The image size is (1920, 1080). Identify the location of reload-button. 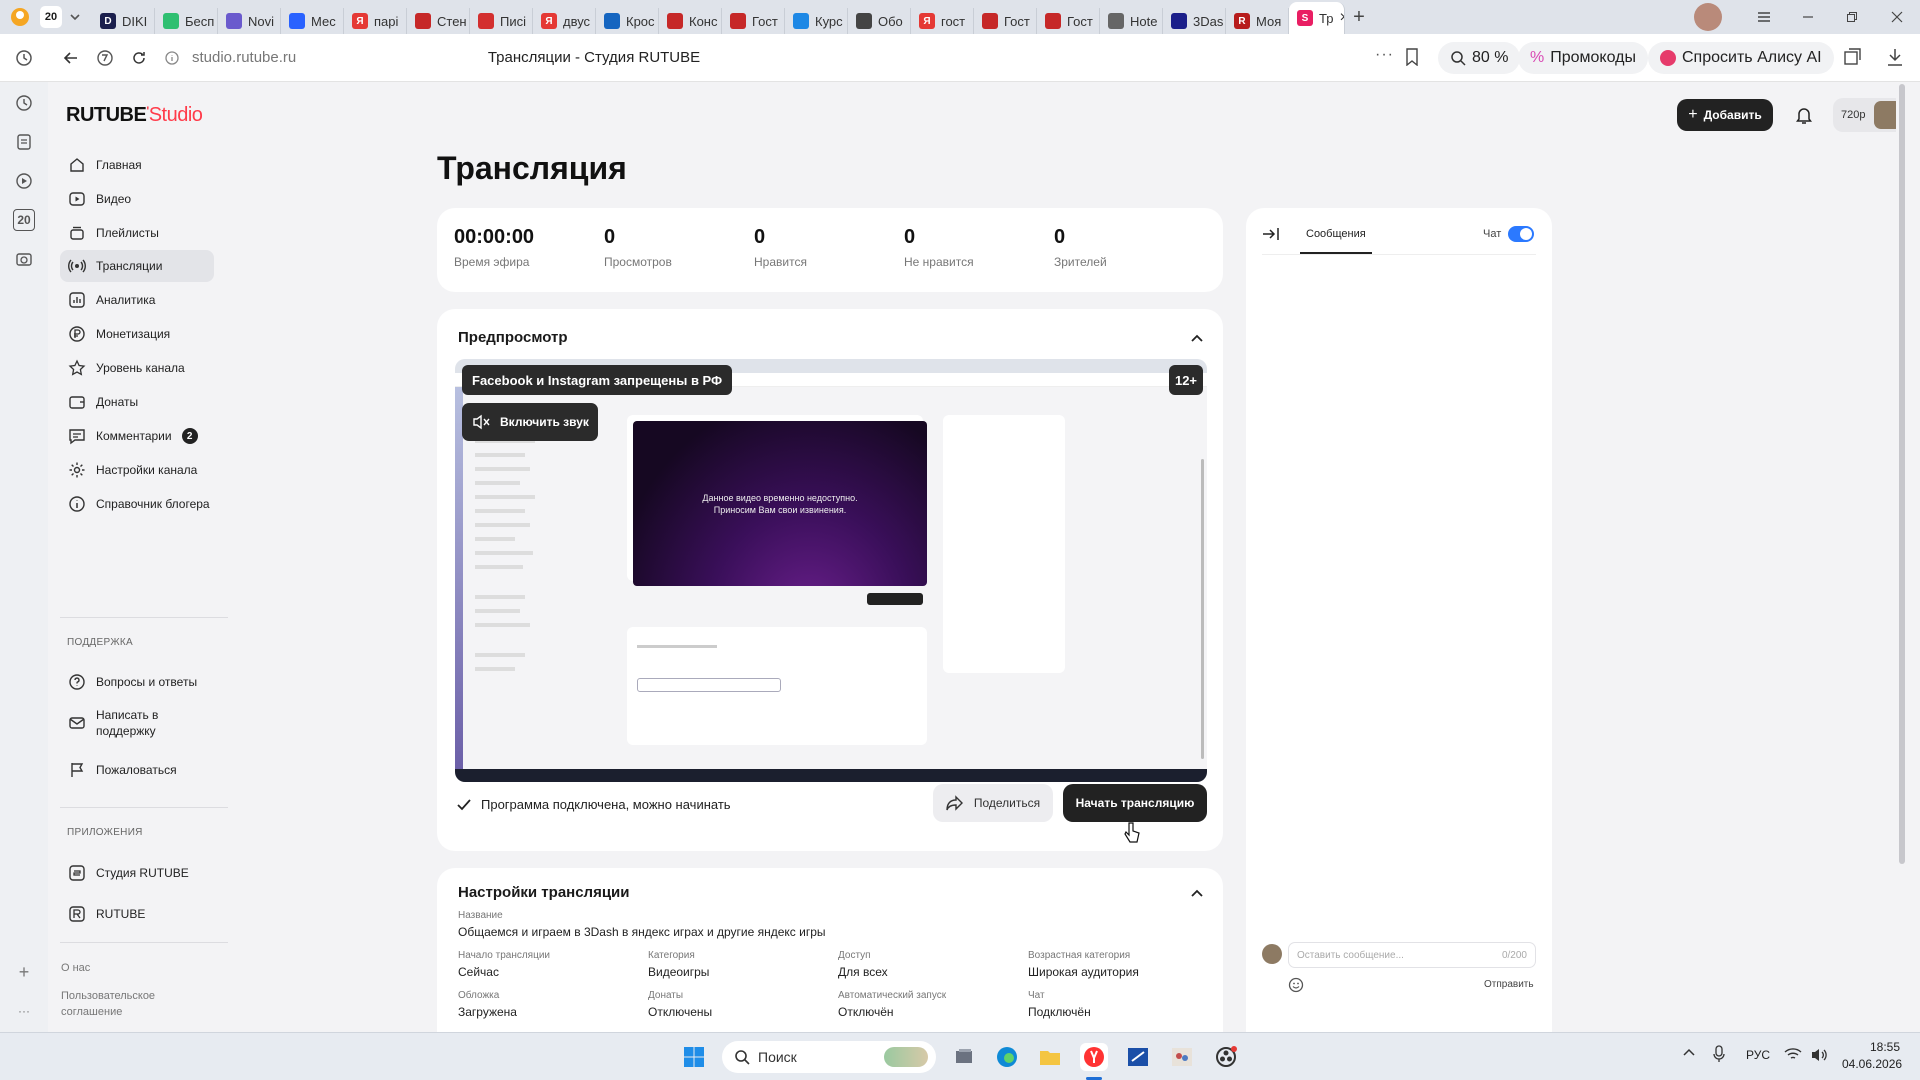
(139, 58).